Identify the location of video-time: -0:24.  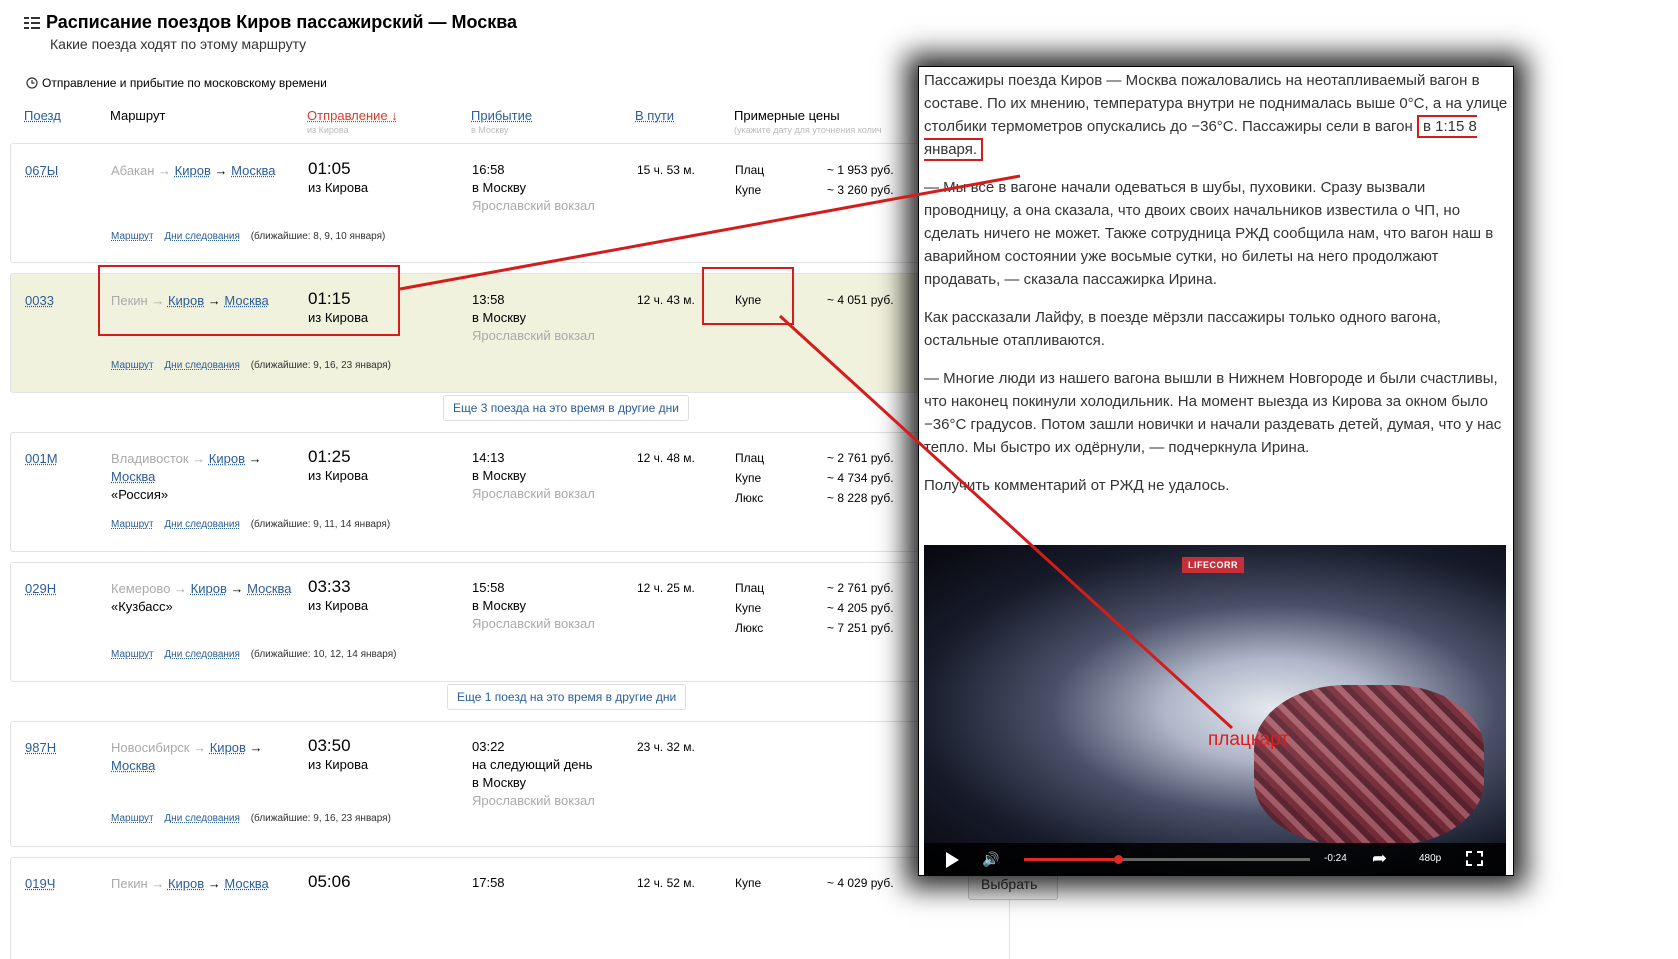
(1335, 858).